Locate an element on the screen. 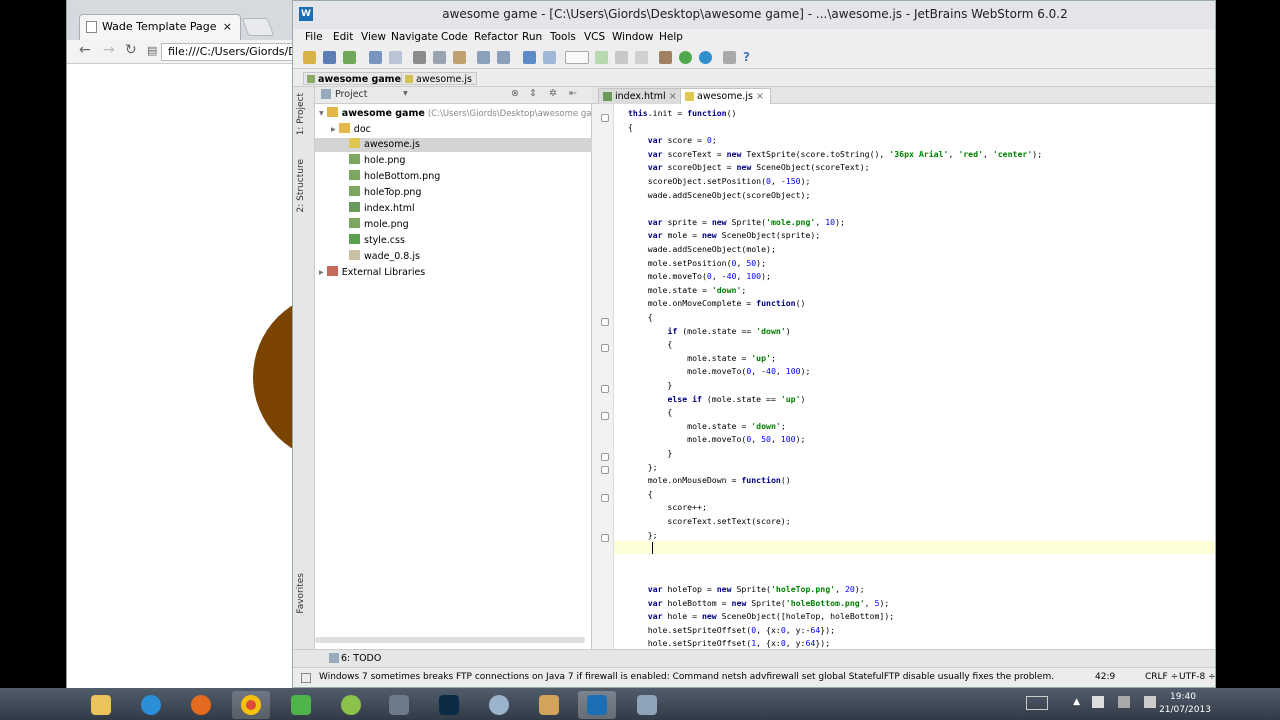  gear-icon: ✲ is located at coordinates (553, 93).